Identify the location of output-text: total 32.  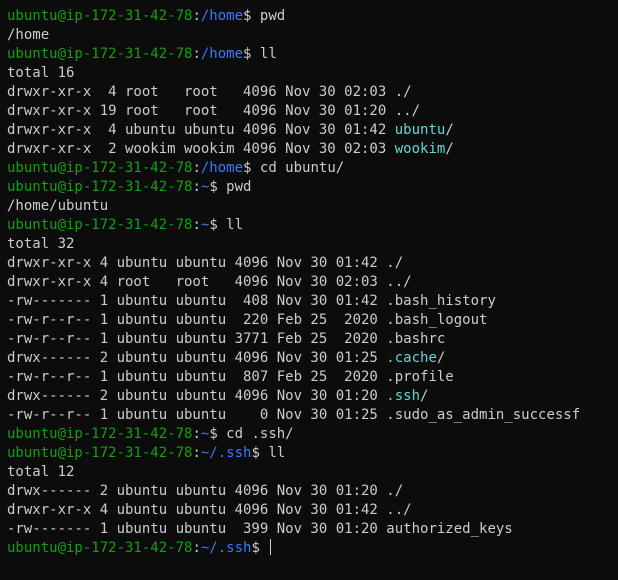
(41, 244).